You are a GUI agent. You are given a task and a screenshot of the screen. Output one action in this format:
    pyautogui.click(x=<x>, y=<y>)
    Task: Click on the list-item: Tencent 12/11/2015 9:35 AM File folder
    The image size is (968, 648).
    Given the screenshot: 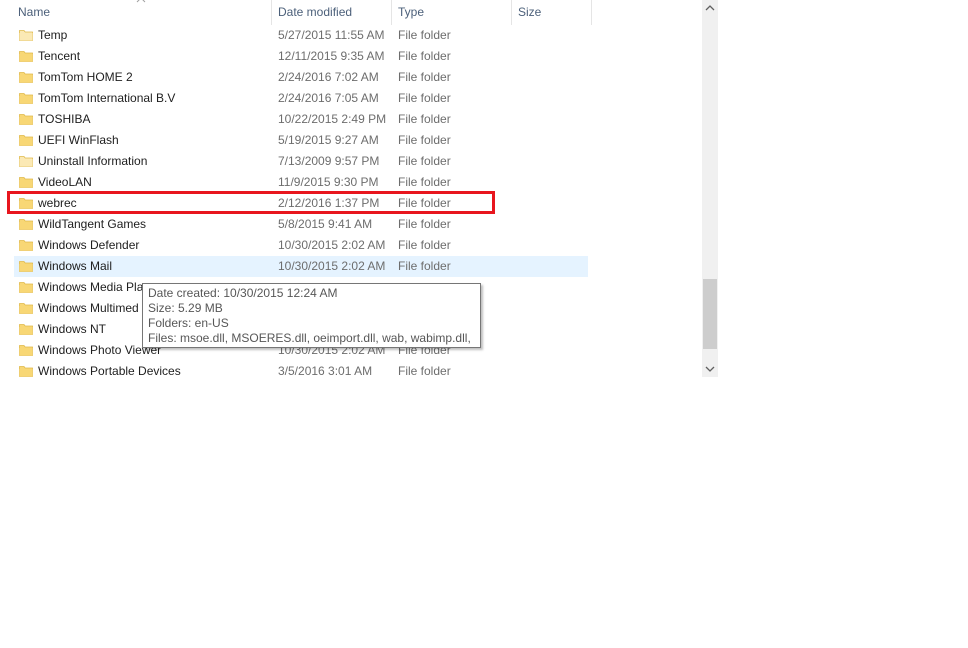 What is the action you would take?
    pyautogui.click(x=301, y=56)
    